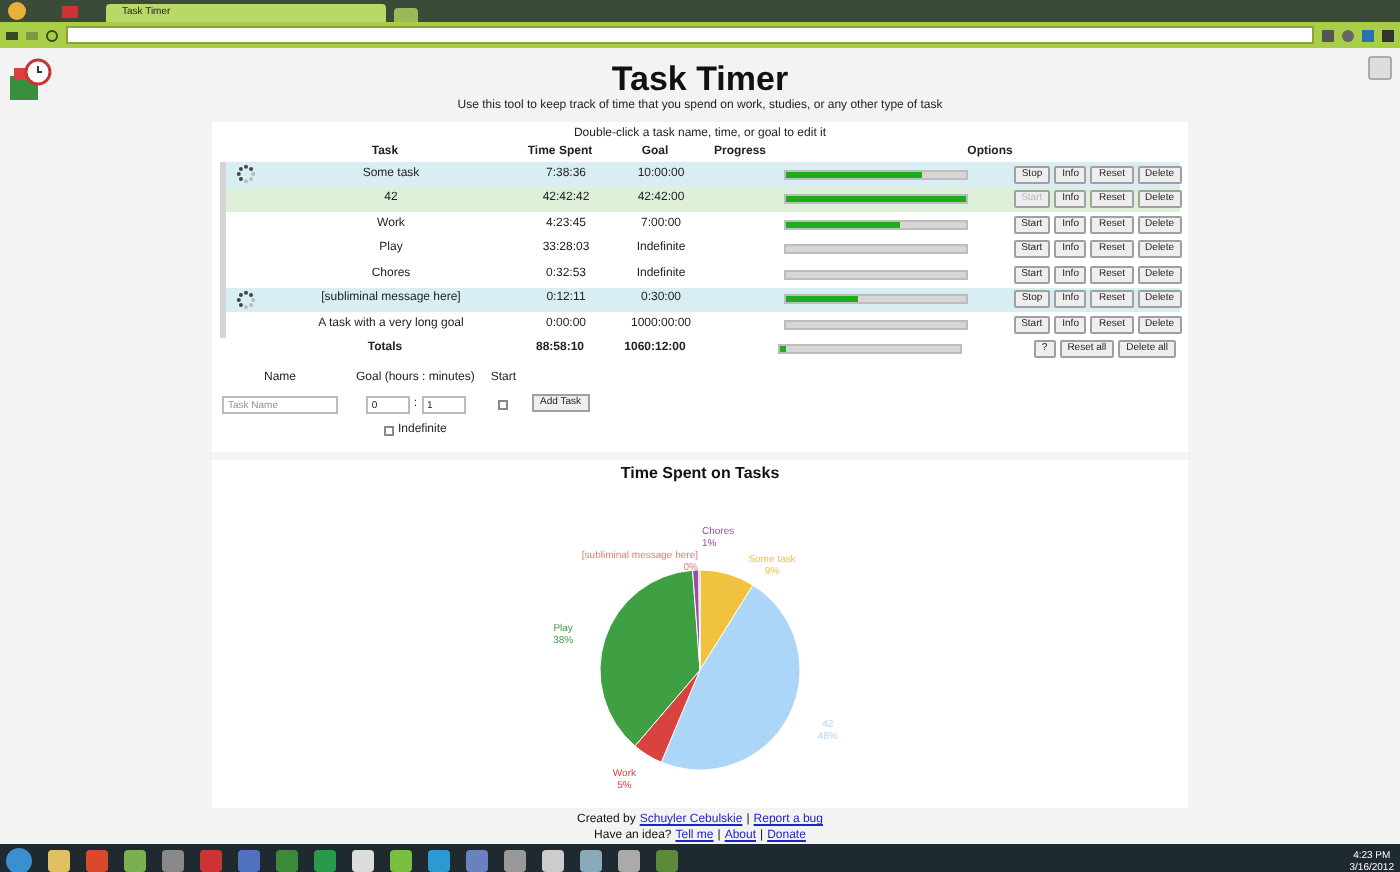 This screenshot has height=872, width=1400. I want to click on indefinite-checkbox, so click(389, 431).